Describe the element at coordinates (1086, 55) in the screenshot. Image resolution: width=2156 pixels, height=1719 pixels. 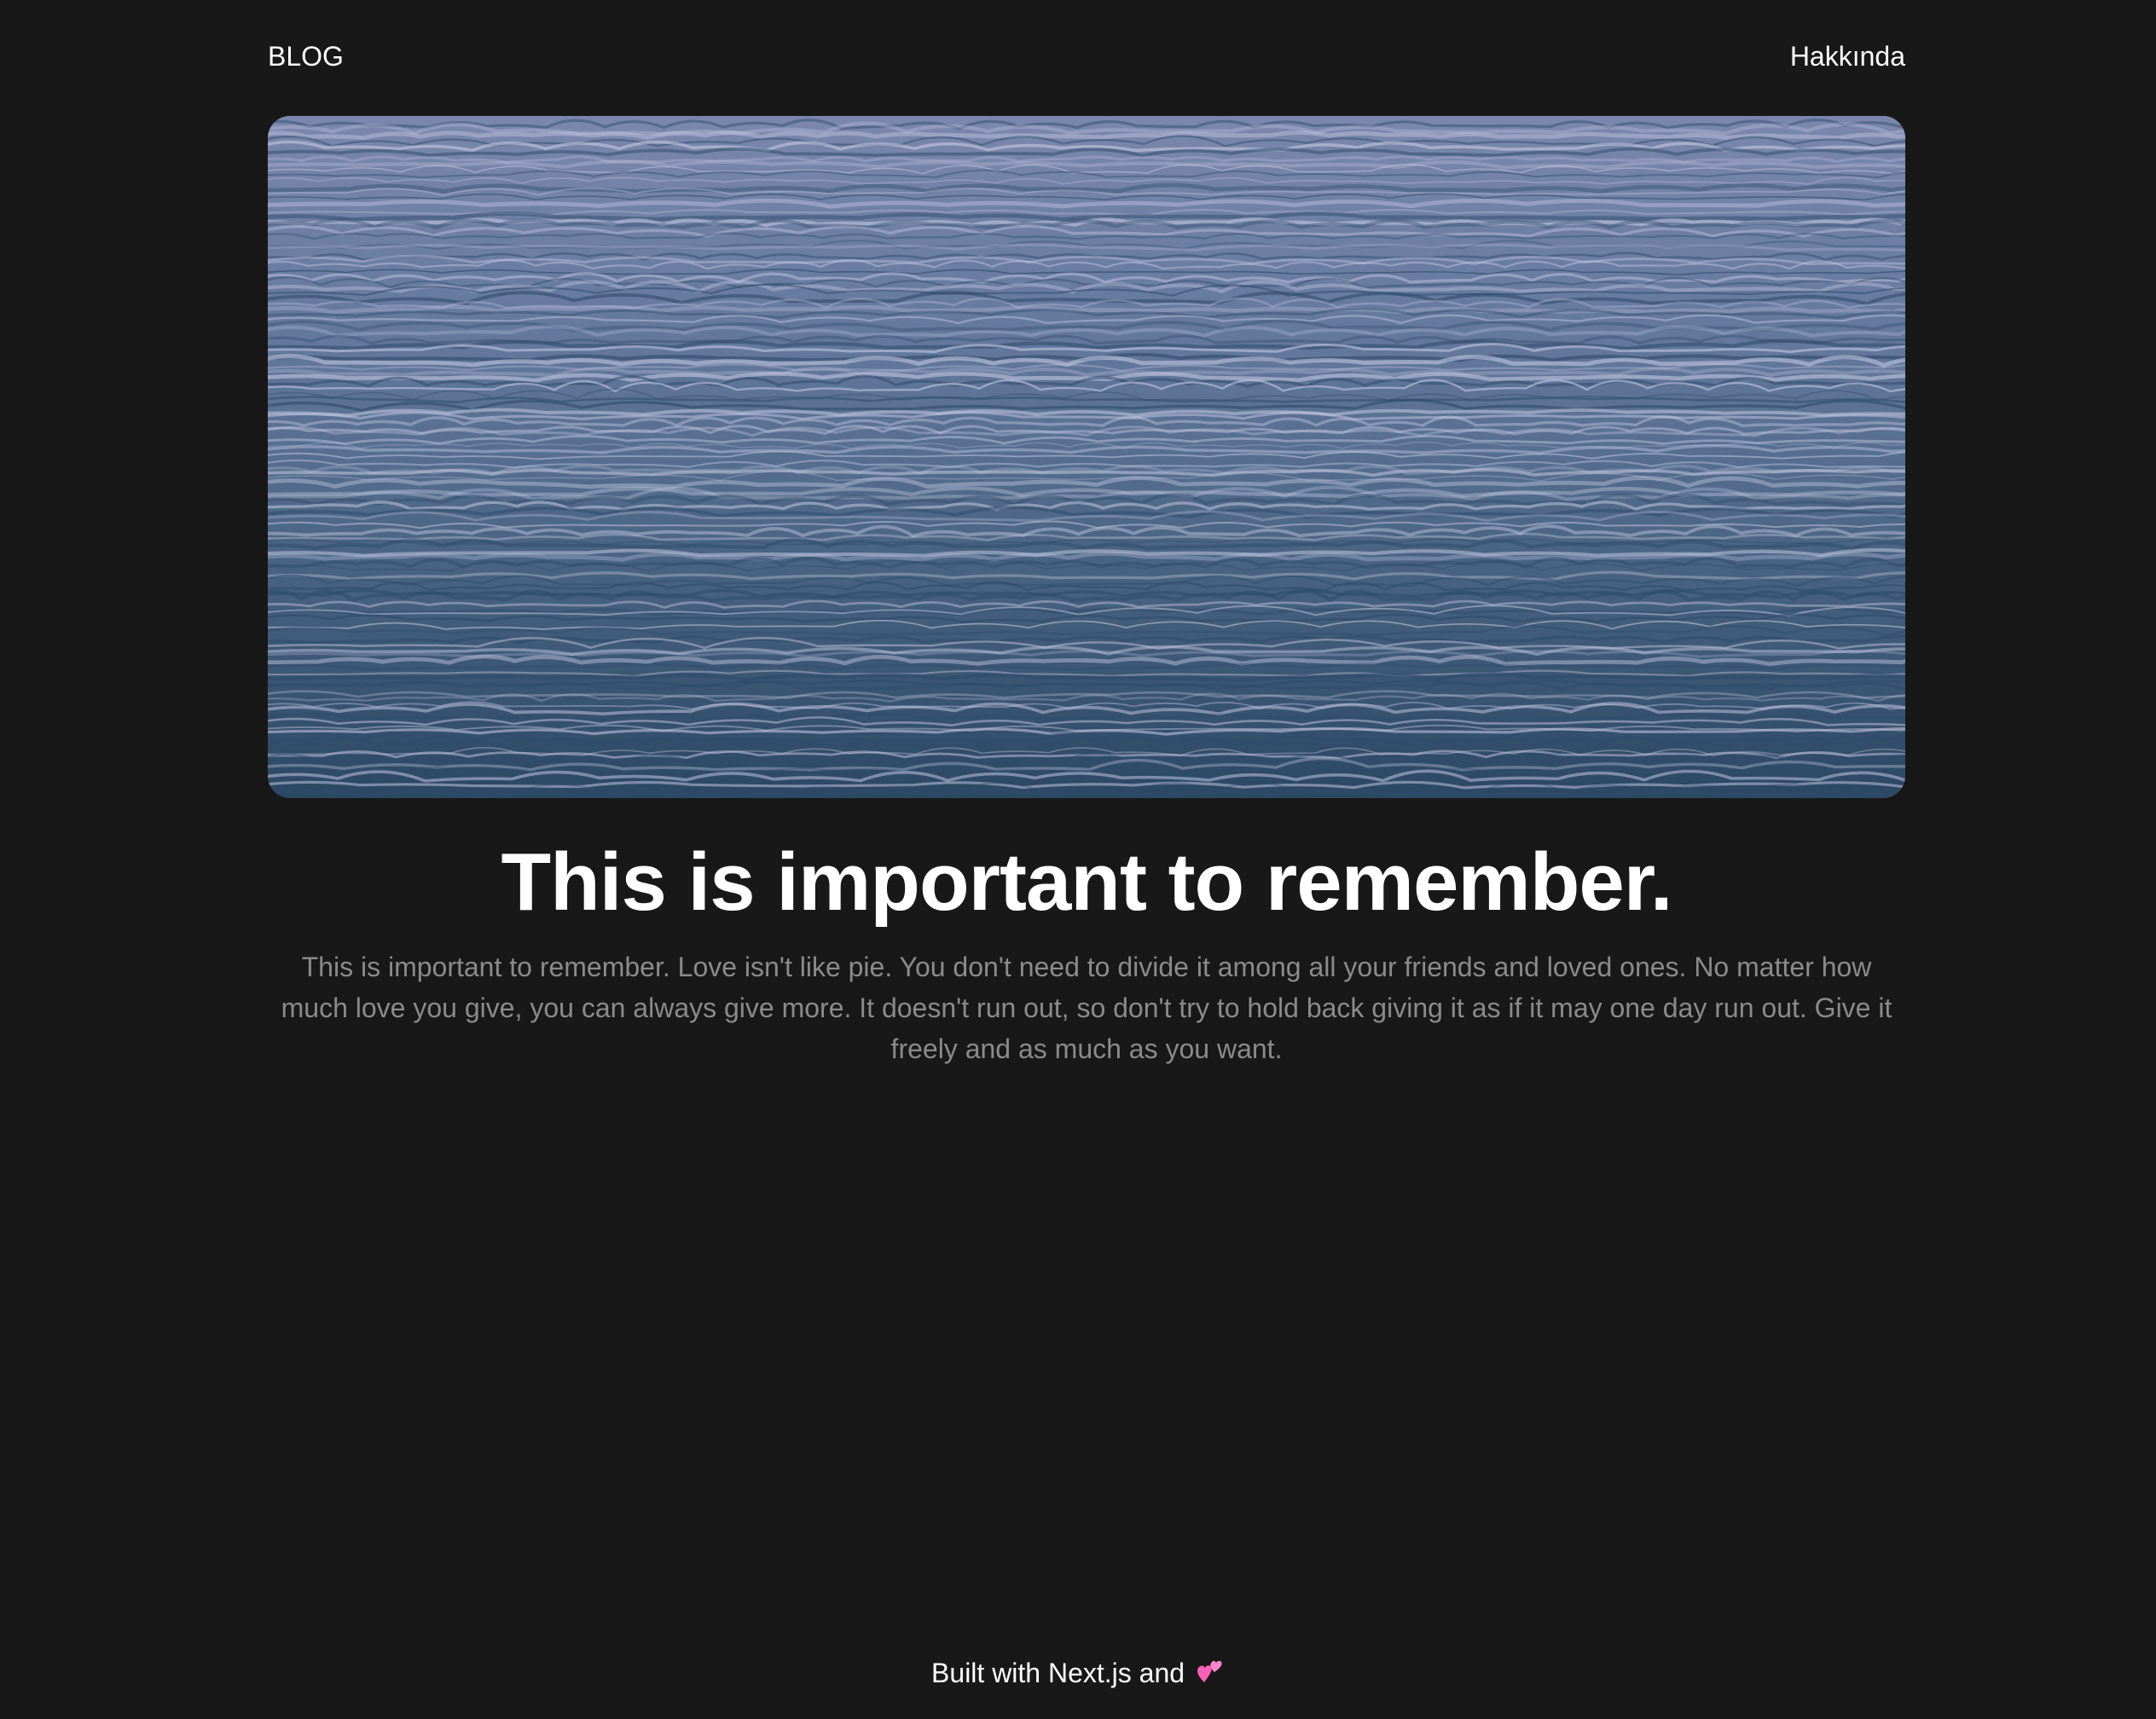
I see `top-navigation: BLOG Hakkında` at that location.